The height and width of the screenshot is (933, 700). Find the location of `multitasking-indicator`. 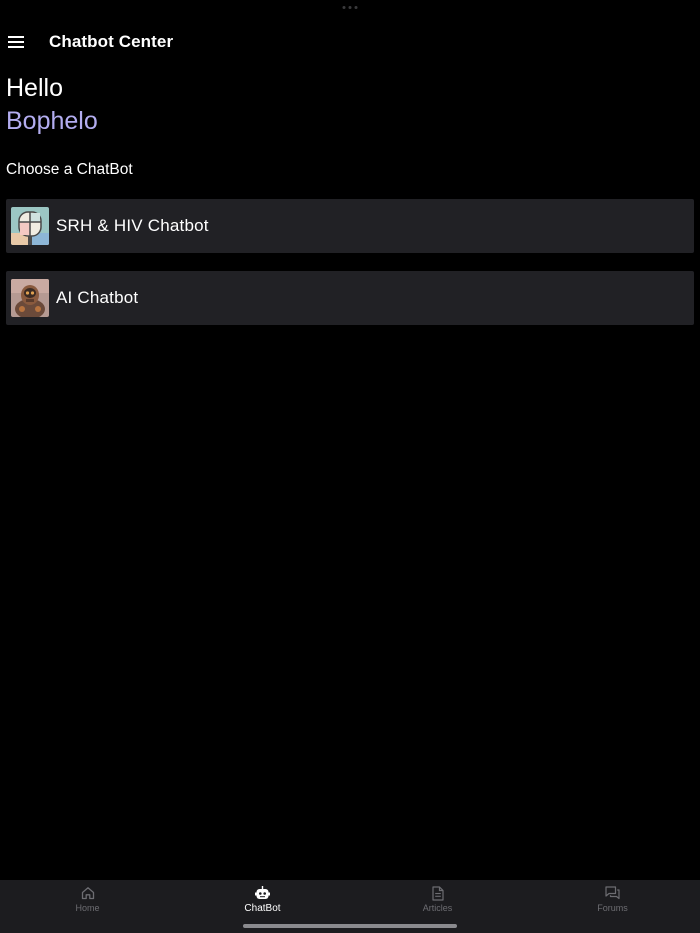

multitasking-indicator is located at coordinates (350, 7).